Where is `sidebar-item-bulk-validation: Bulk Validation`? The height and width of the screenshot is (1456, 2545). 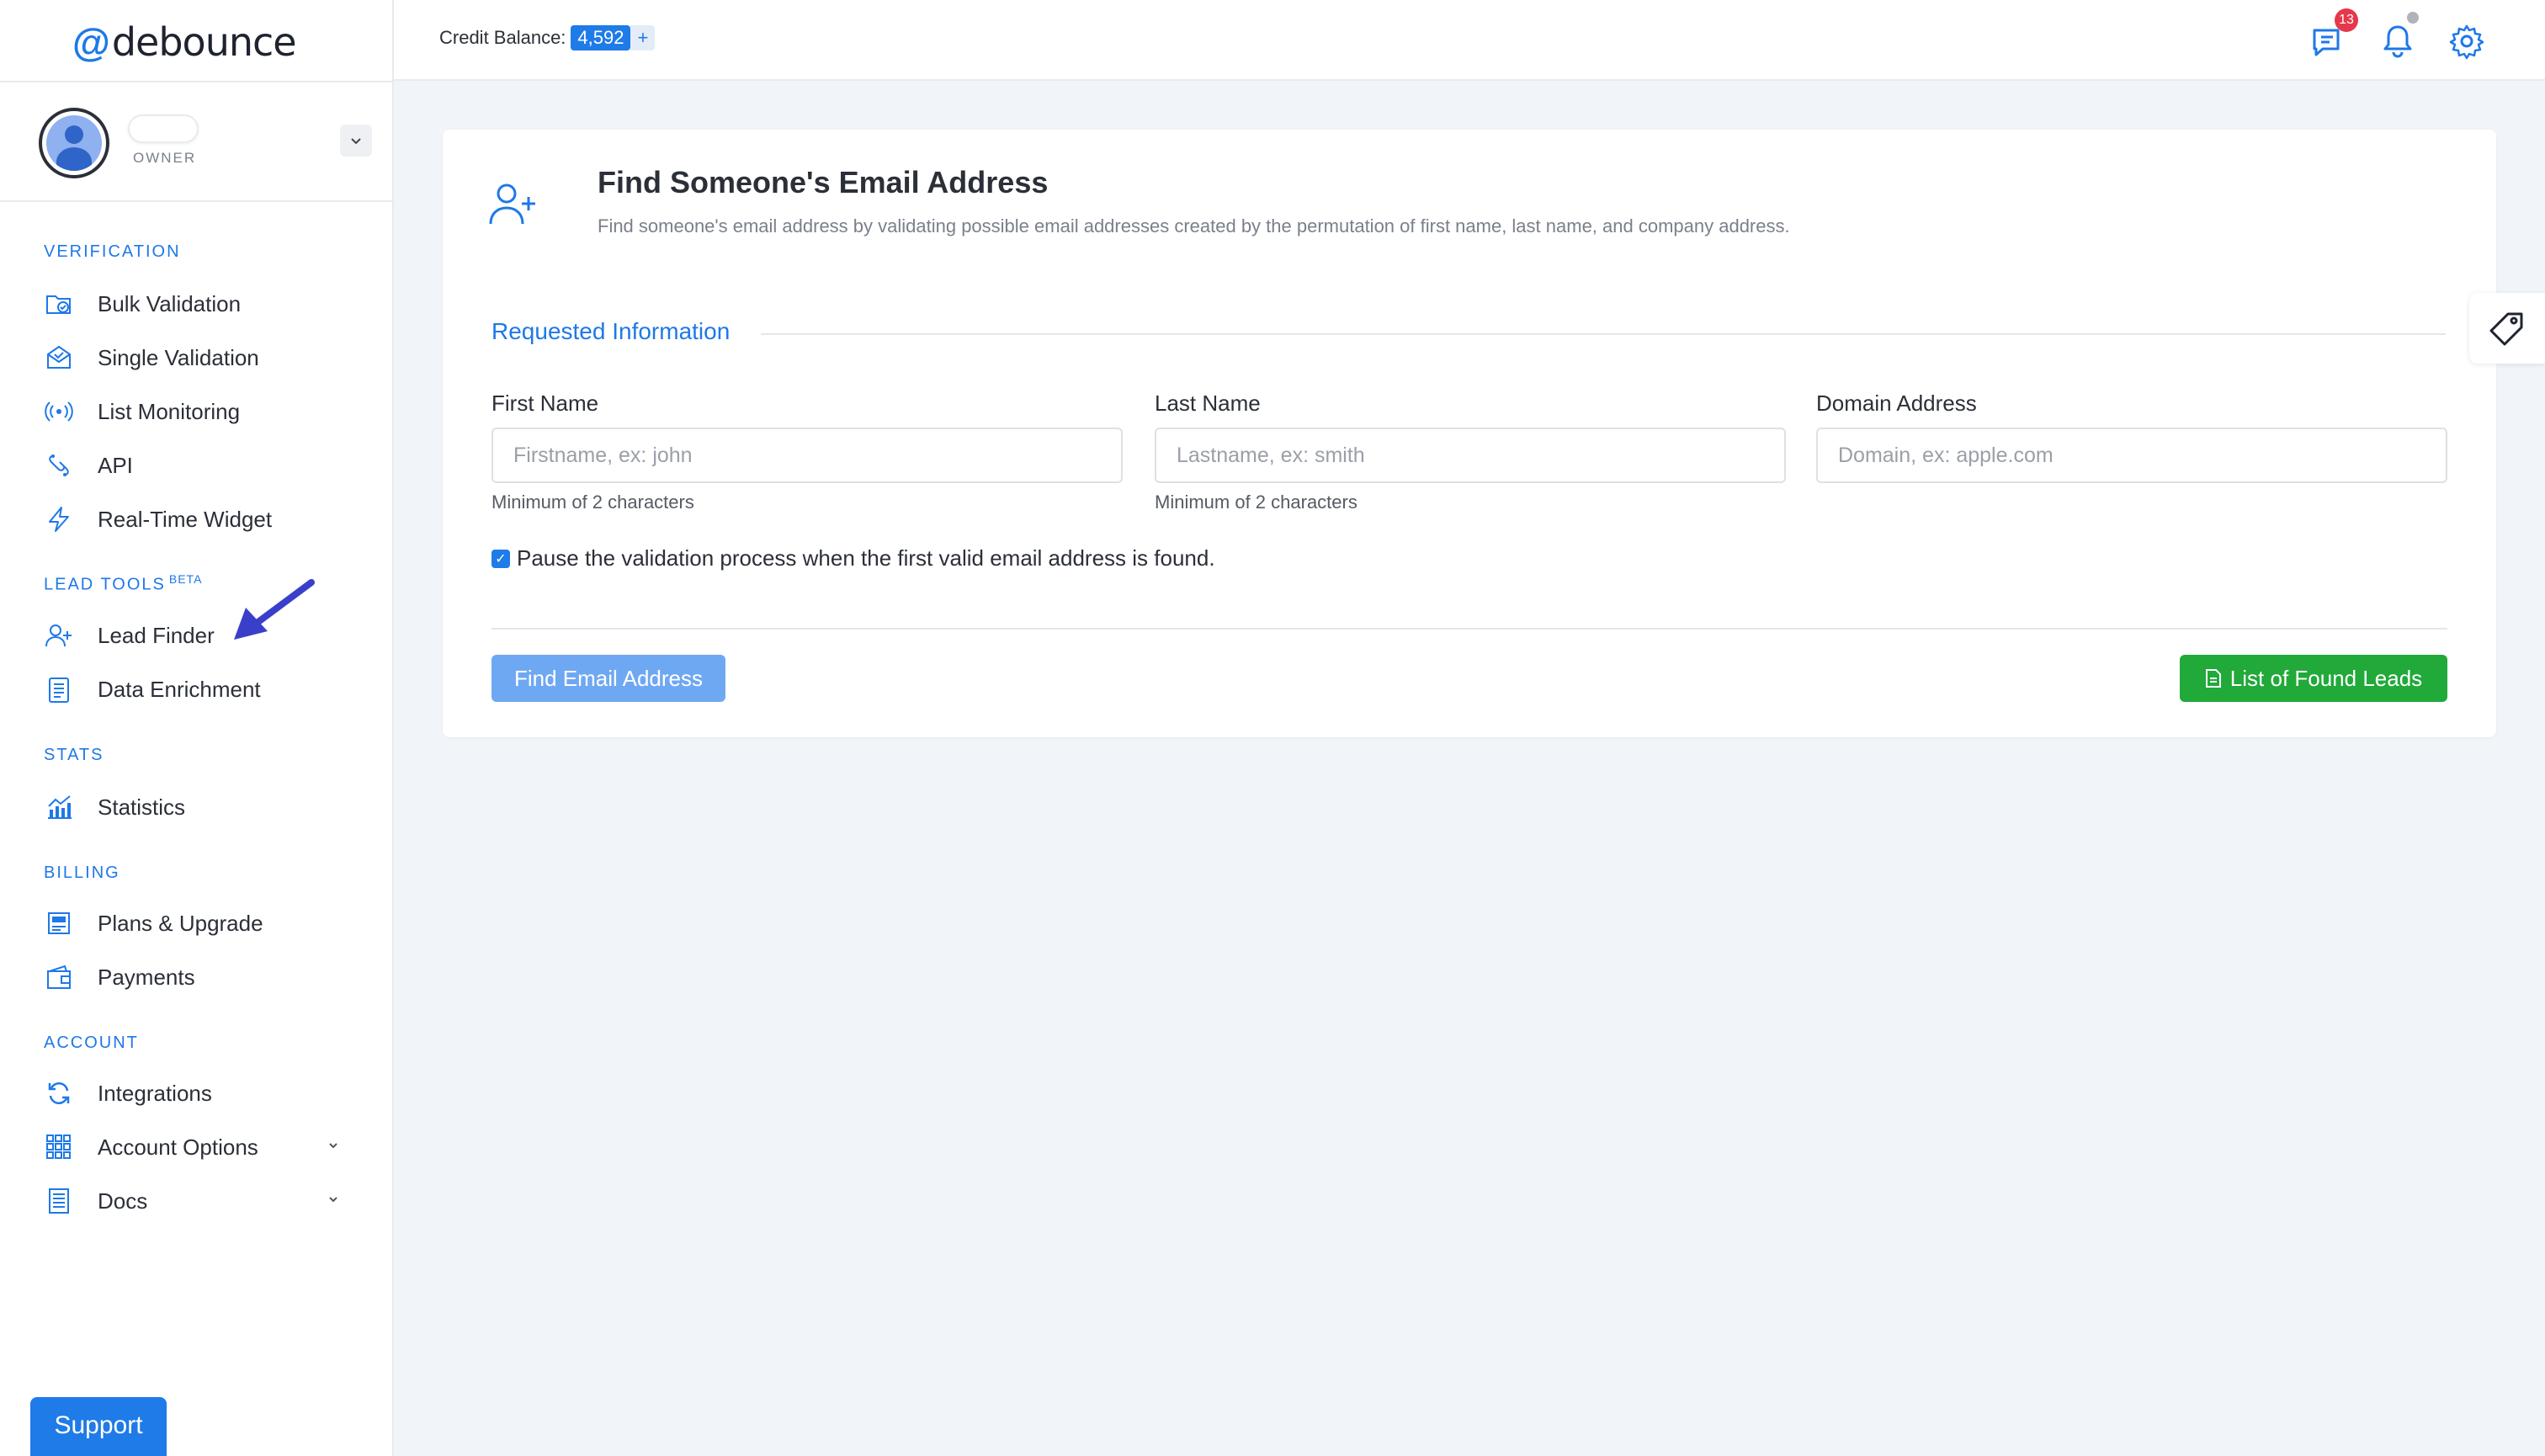
sidebar-item-bulk-validation: Bulk Validation is located at coordinates (210, 304).